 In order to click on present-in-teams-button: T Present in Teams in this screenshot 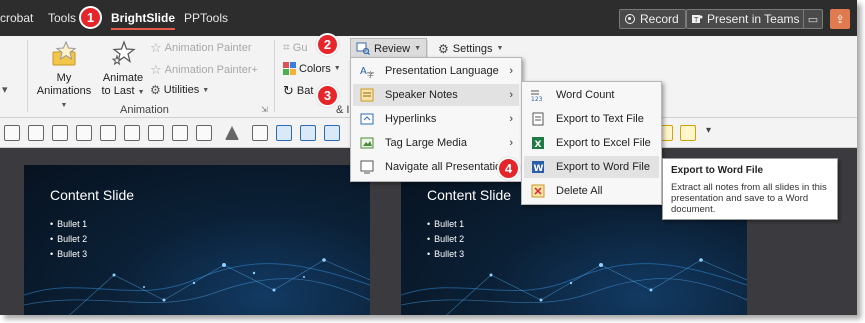, I will do `click(746, 19)`.